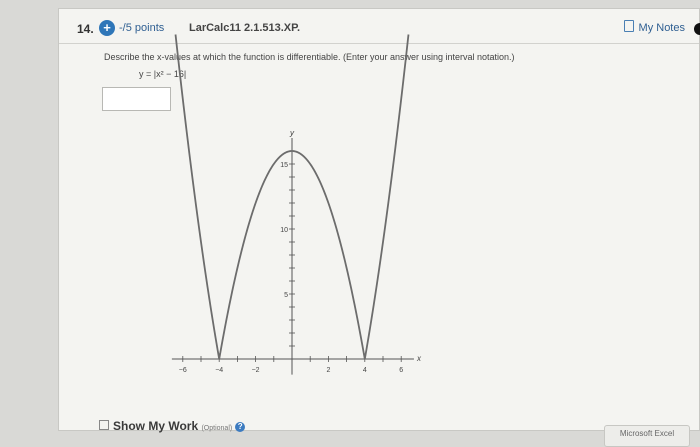 The image size is (700, 447). I want to click on scroll-edge-marker, so click(697, 29).